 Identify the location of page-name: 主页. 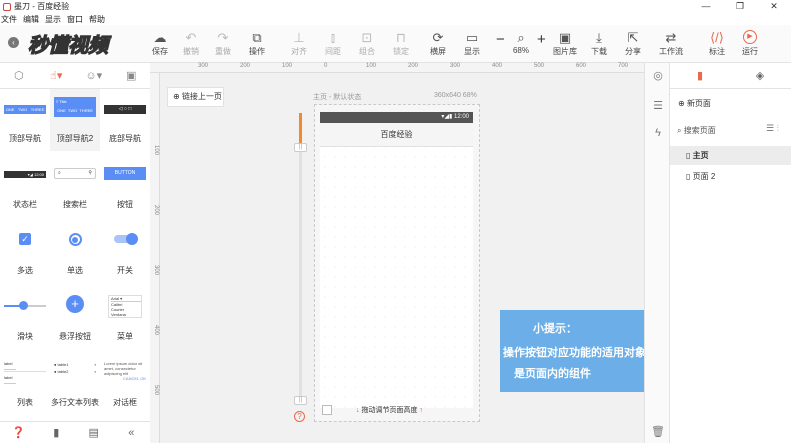
(700, 155).